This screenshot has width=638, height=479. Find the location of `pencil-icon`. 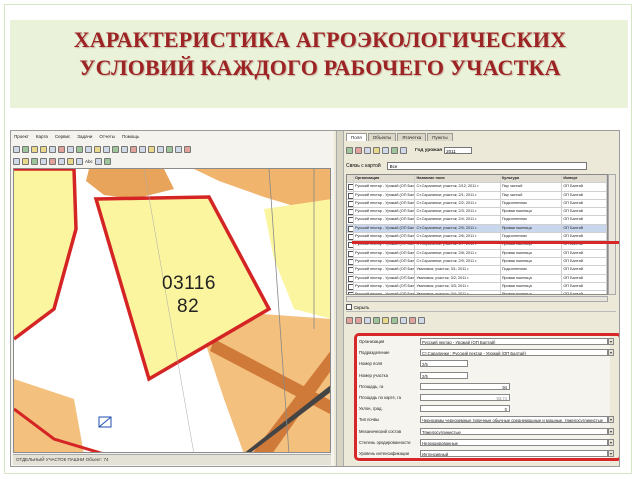

pencil-icon is located at coordinates (16, 161).